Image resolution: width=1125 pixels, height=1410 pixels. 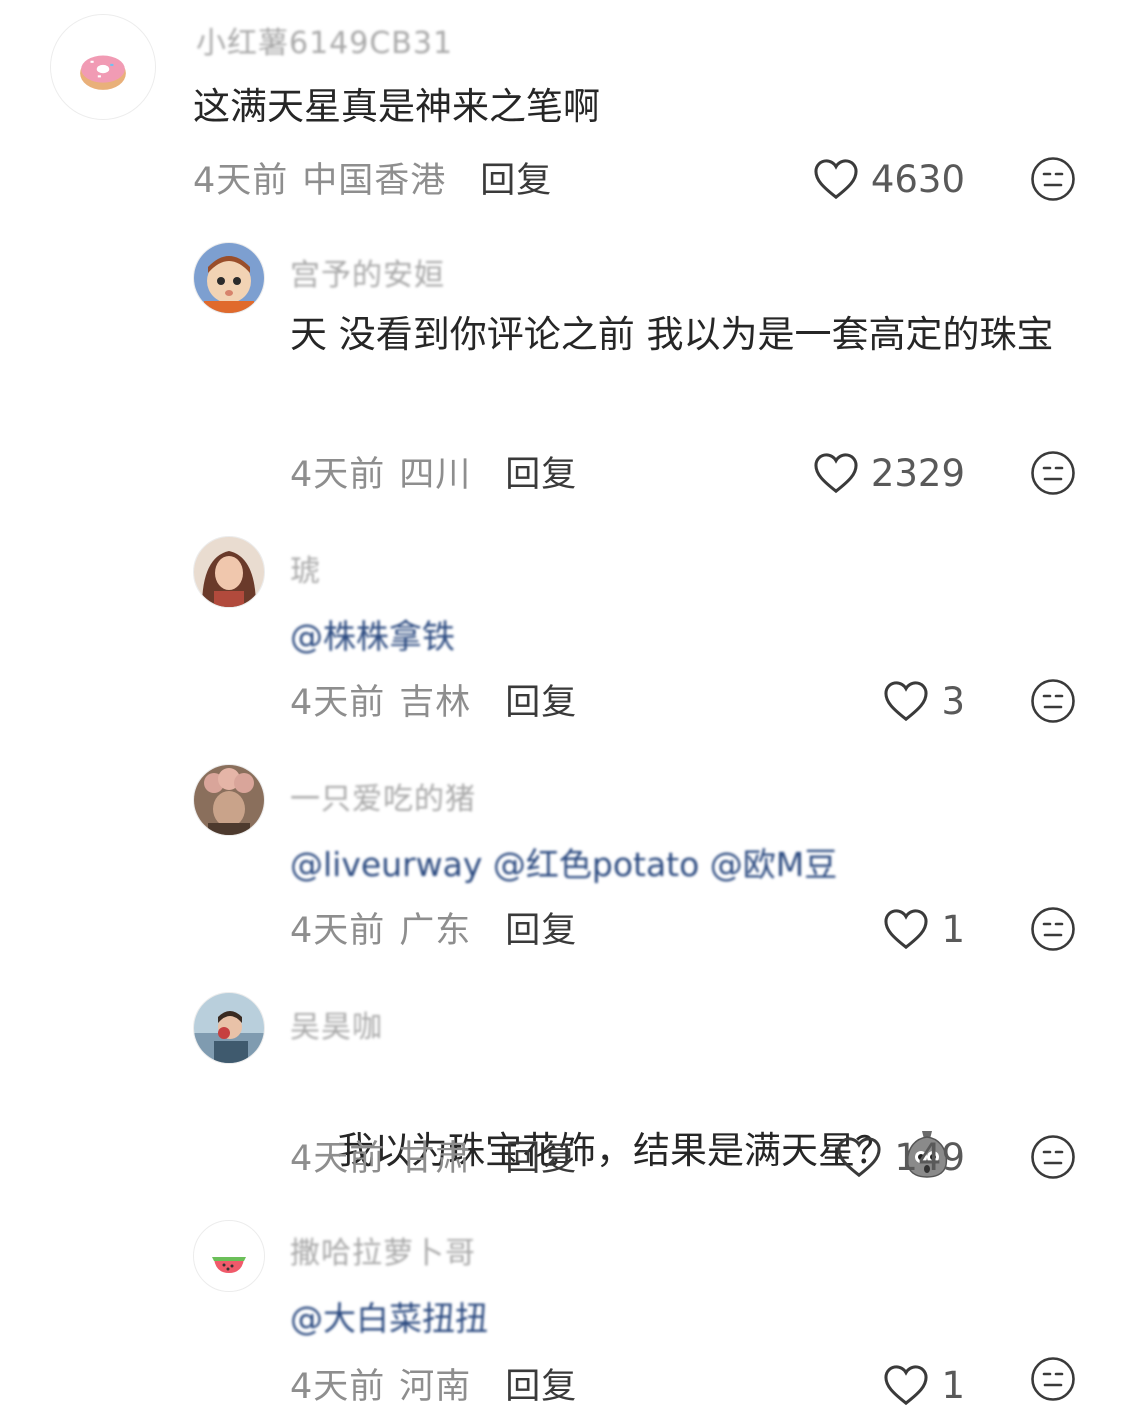 I want to click on comment-location: 吉林, so click(x=435, y=703).